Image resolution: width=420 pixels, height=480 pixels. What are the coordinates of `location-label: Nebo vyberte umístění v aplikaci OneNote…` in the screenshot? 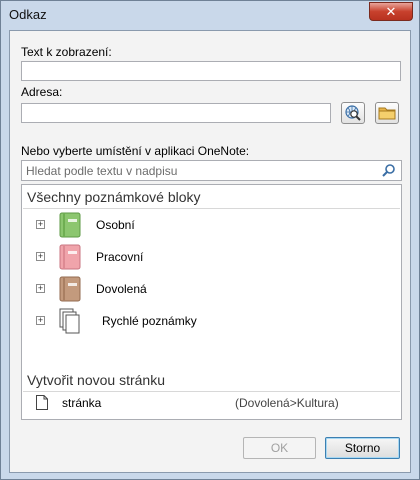 It's located at (135, 151).